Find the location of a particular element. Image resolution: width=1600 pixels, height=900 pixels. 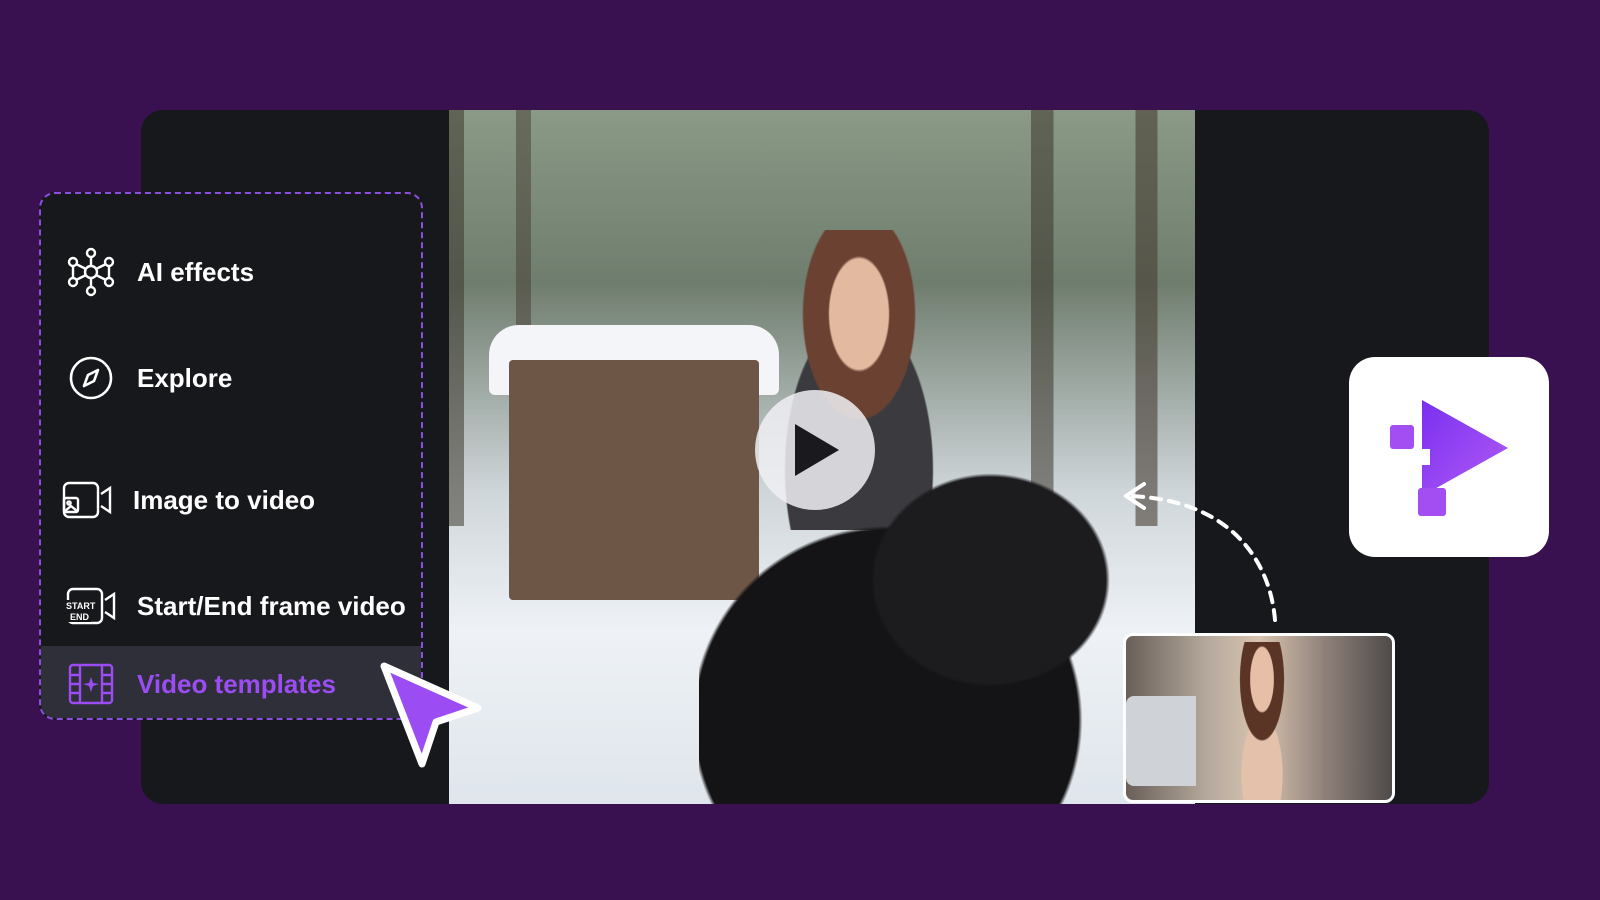

car-background is located at coordinates (1161, 741).